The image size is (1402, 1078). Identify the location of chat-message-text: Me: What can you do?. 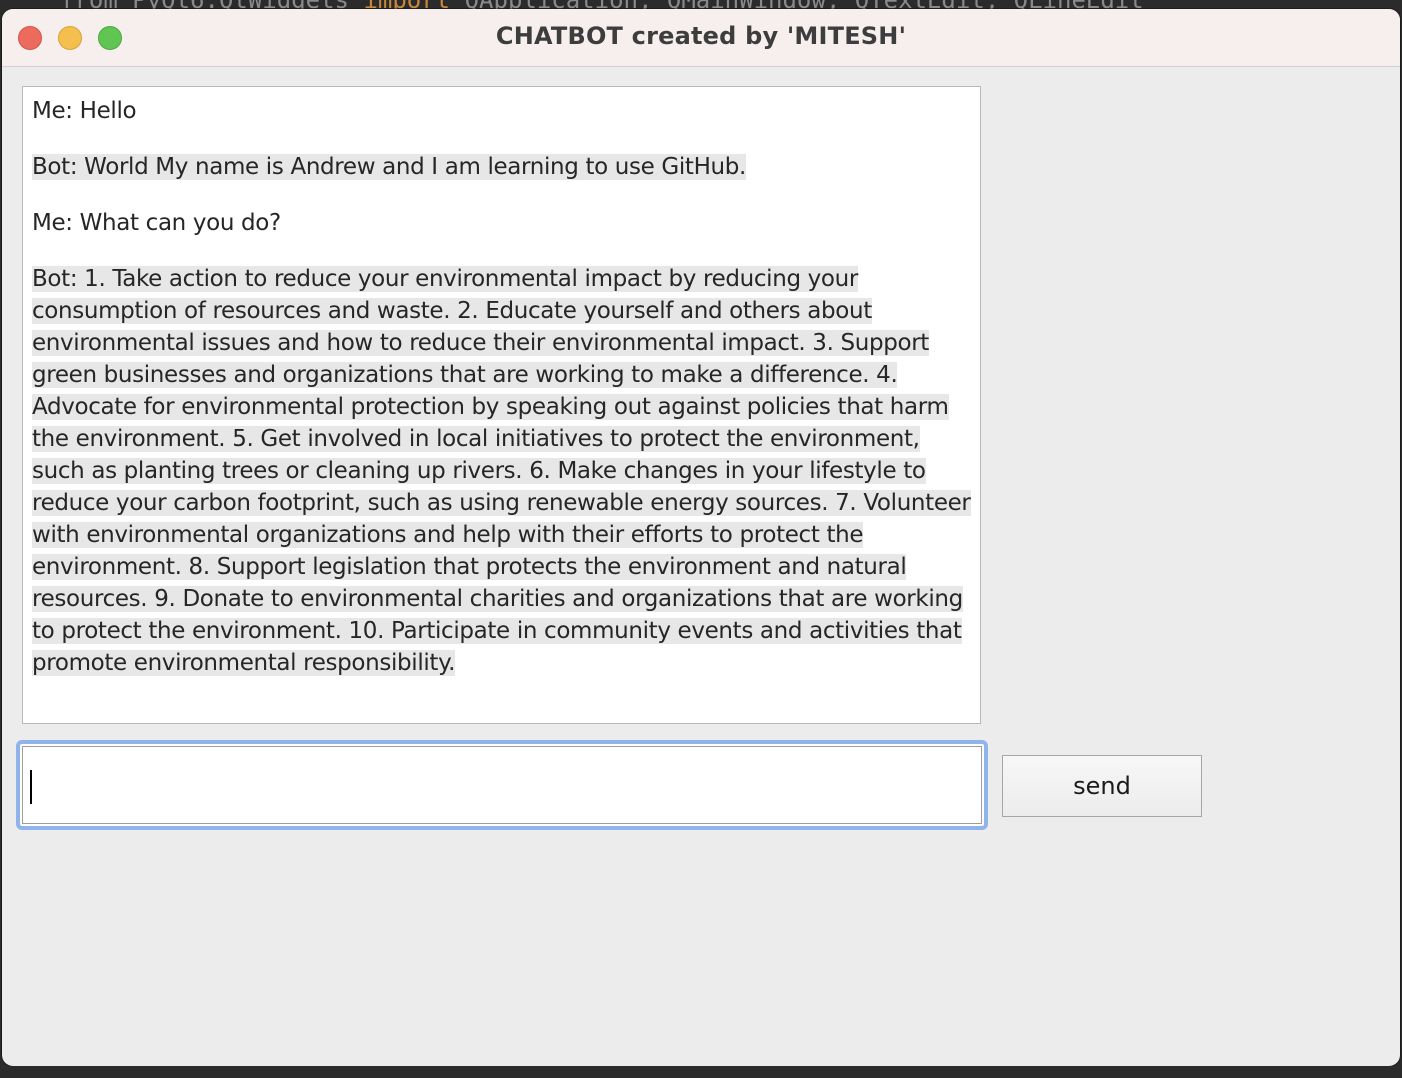
(156, 223).